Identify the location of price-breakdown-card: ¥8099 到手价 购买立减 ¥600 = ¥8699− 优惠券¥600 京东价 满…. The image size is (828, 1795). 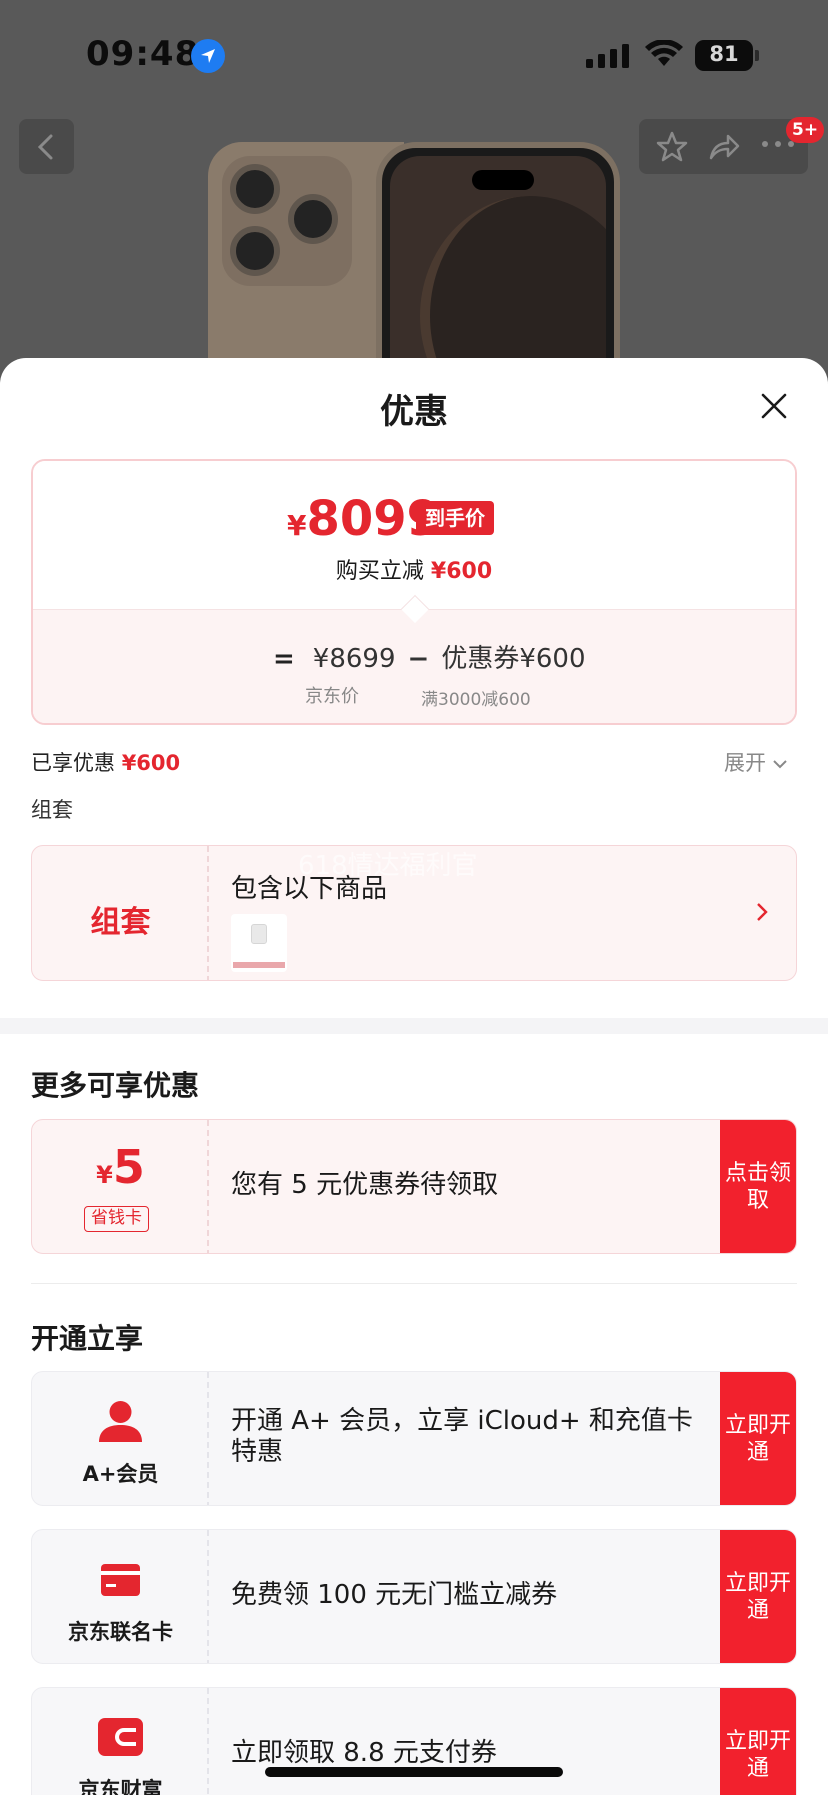
(414, 592).